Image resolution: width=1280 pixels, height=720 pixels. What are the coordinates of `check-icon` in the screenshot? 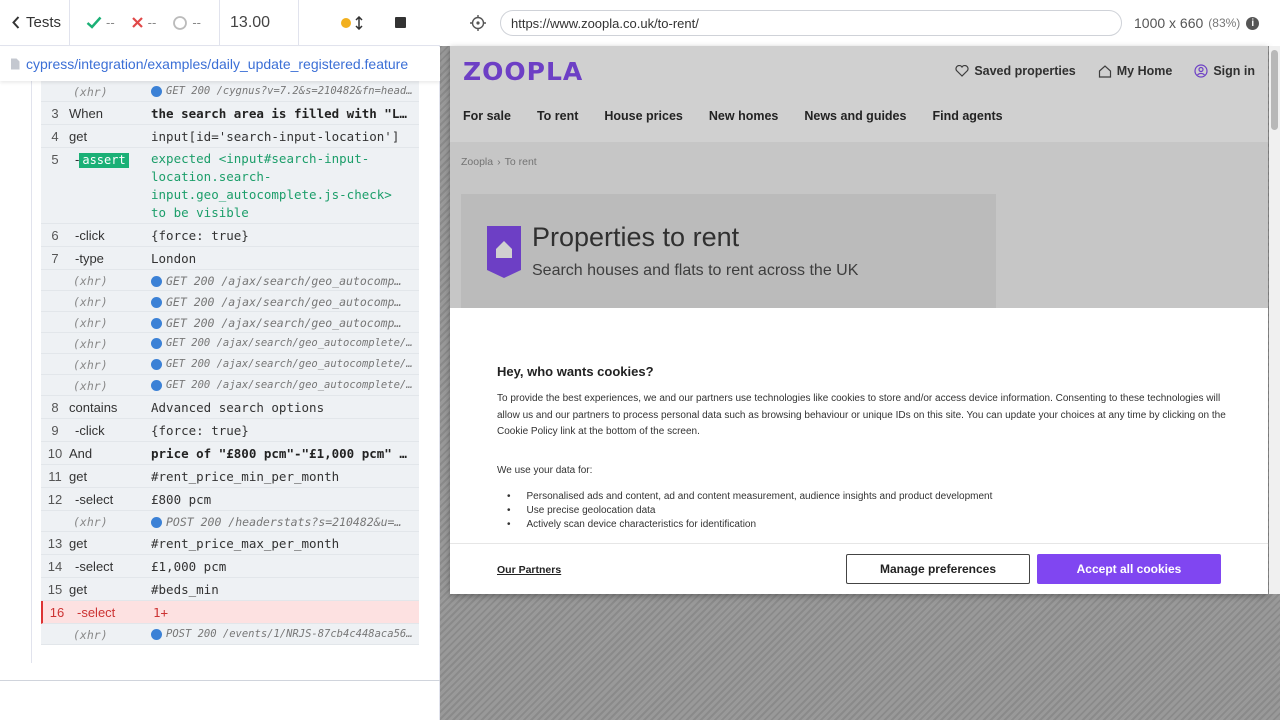 It's located at (94, 22).